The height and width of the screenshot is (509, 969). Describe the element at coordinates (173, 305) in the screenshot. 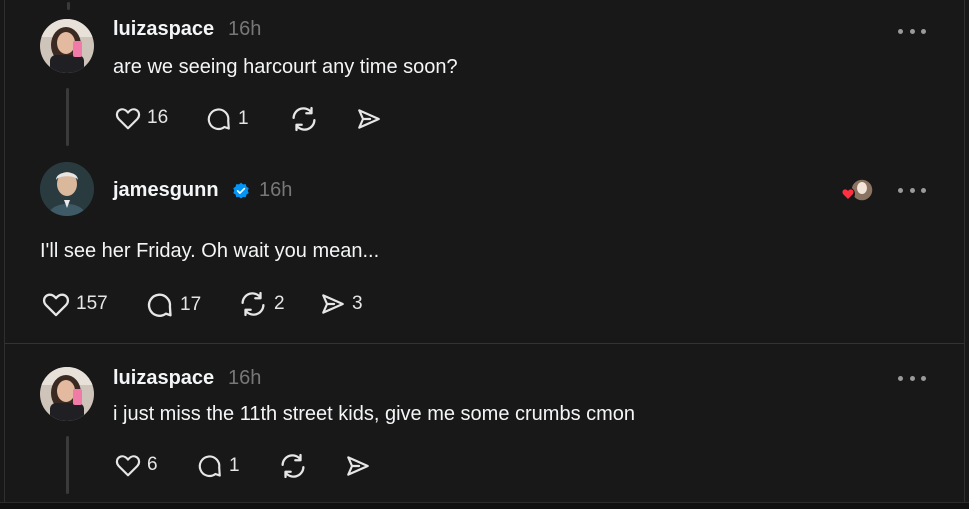

I see `reply-button: 17` at that location.